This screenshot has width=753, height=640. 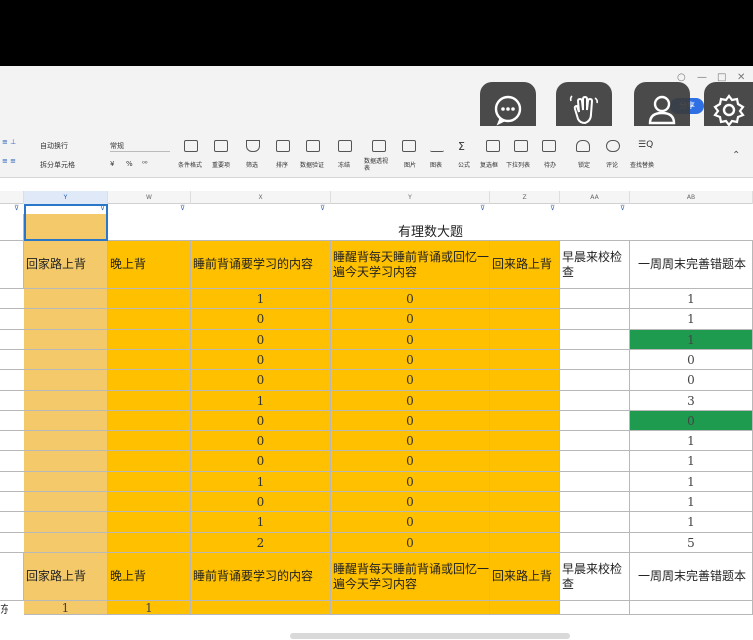 What do you see at coordinates (129, 164) in the screenshot?
I see `percent-button: %` at bounding box center [129, 164].